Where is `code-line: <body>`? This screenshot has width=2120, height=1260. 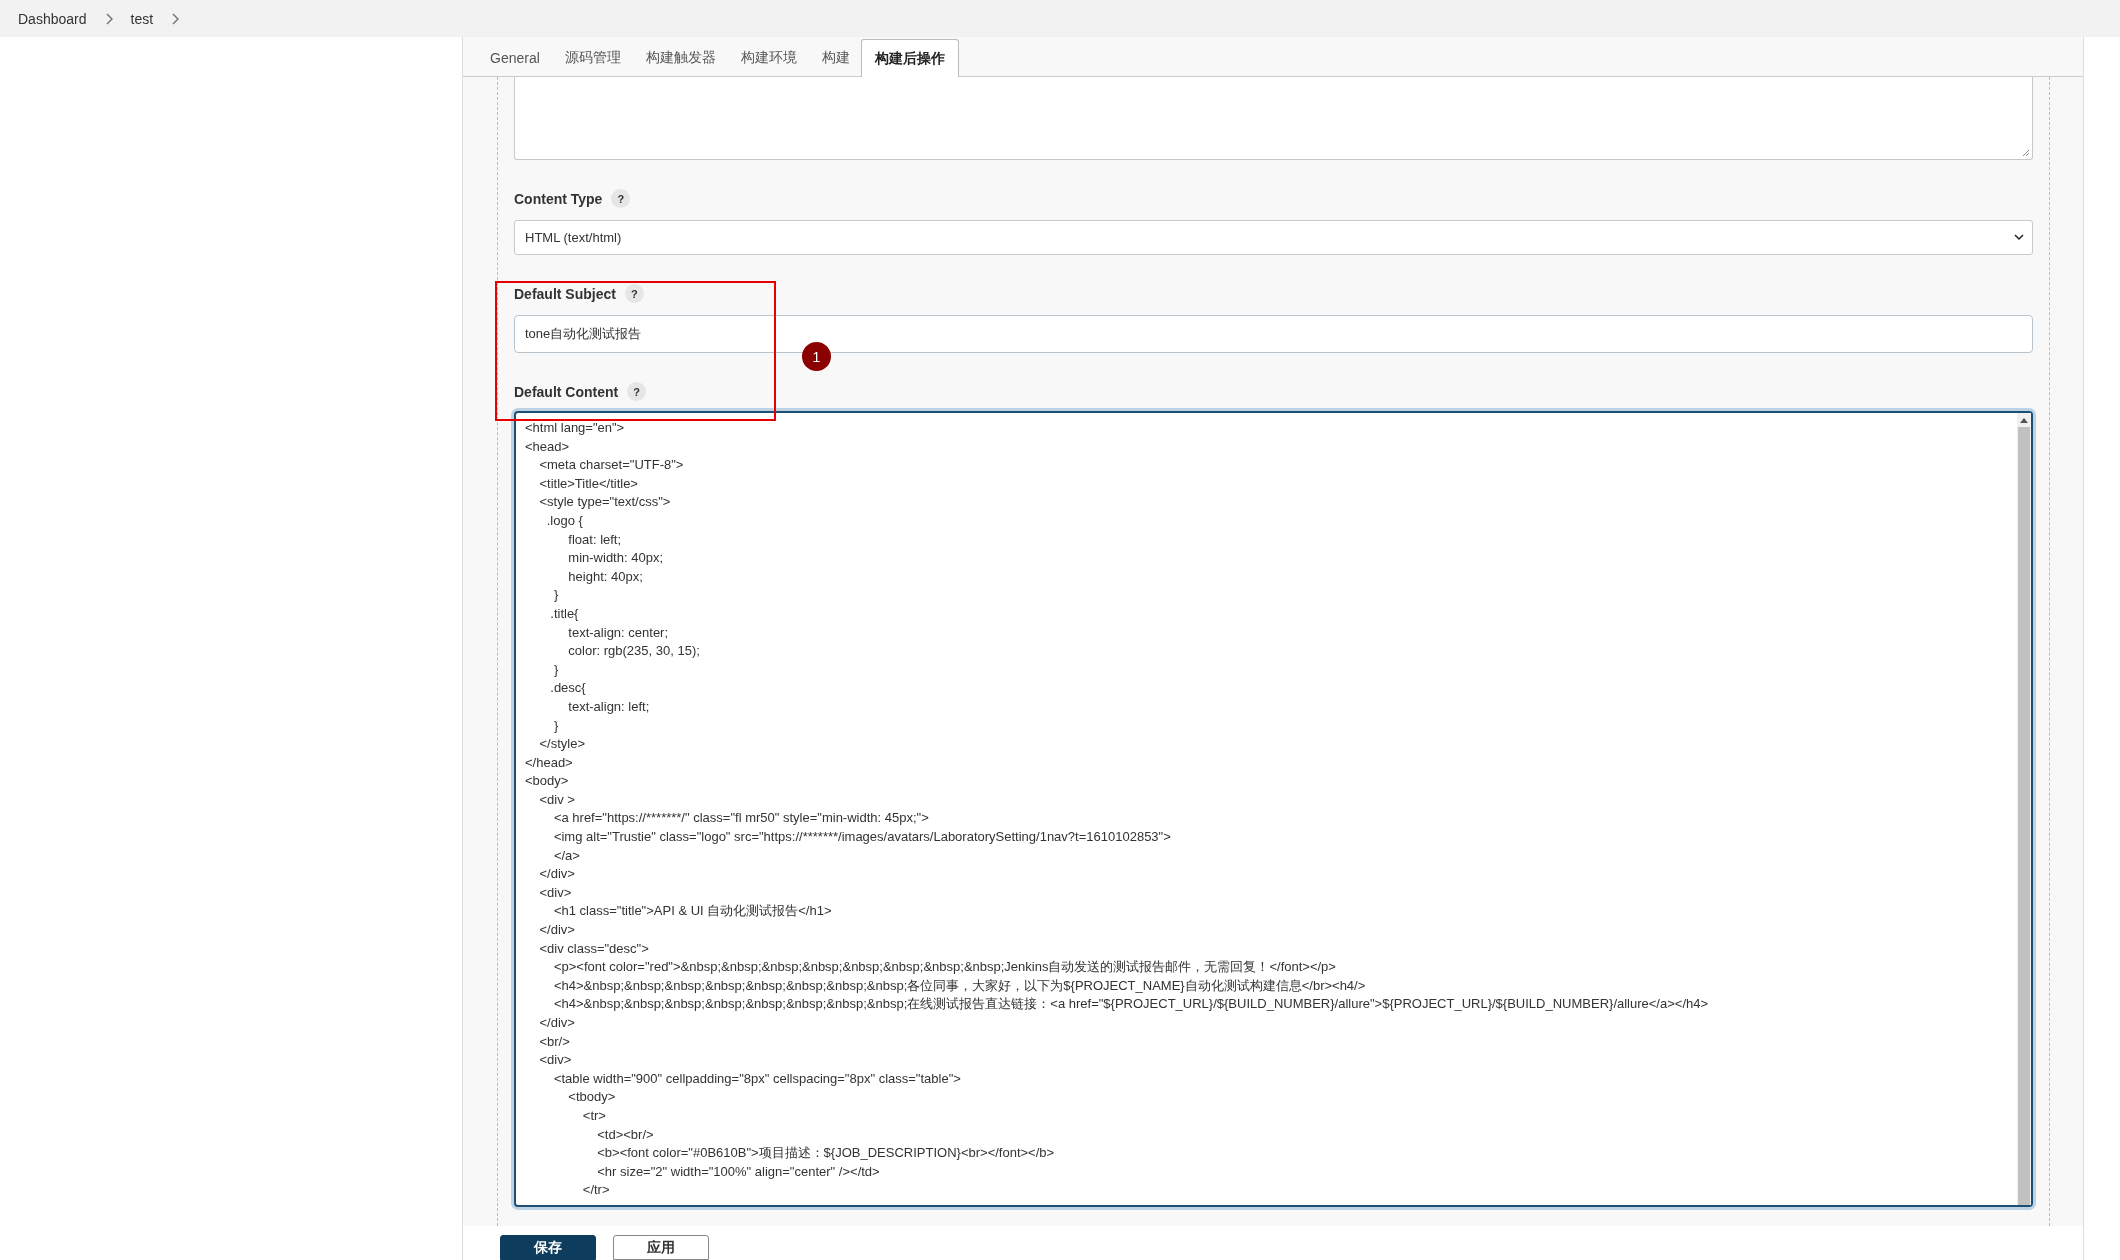 code-line: <body> is located at coordinates (547, 781).